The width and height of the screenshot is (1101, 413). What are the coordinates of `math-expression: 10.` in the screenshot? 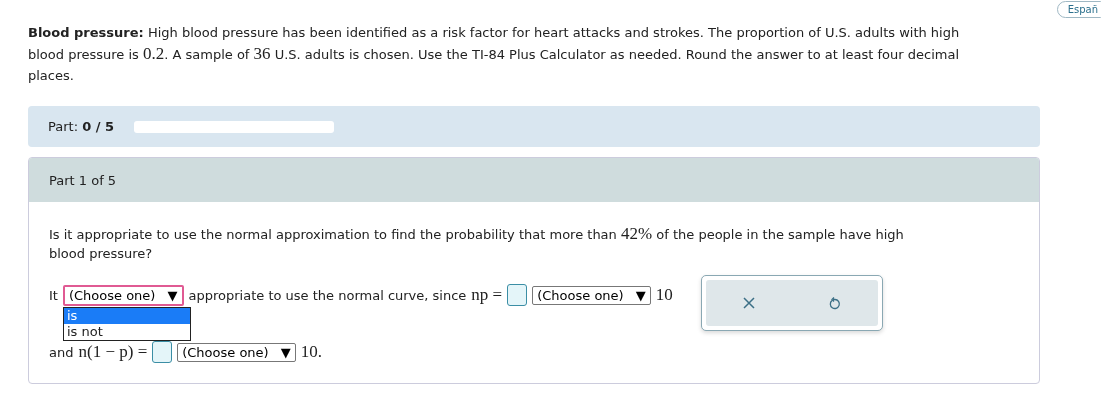 It's located at (311, 352).